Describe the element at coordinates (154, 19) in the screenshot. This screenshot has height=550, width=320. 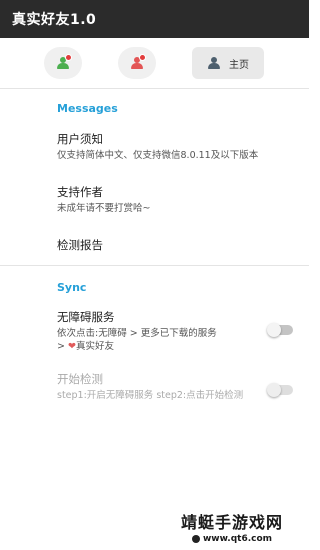
I see `app-bar: 真实好友1.0` at that location.